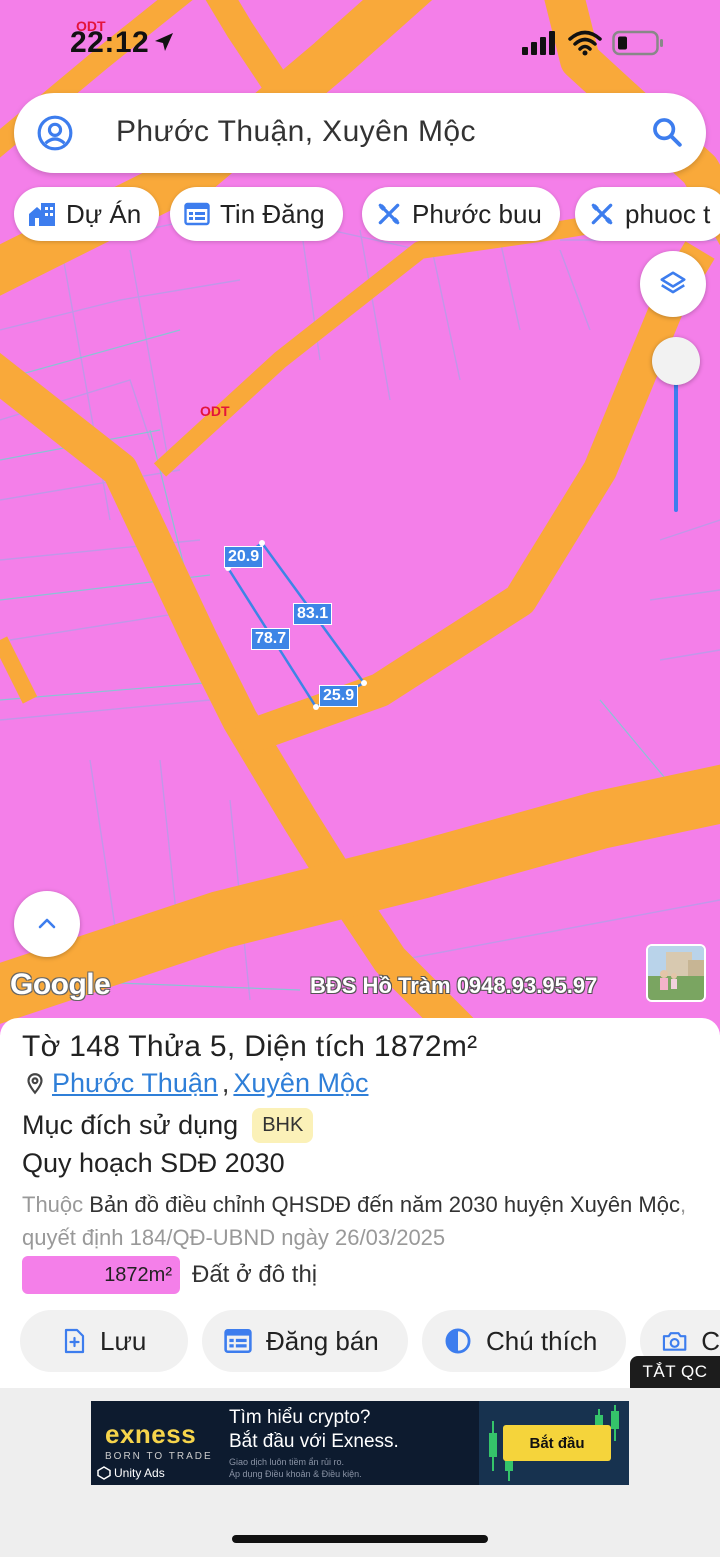  I want to click on ad-headline-2: Bắt đầu với Exness., so click(314, 1441).